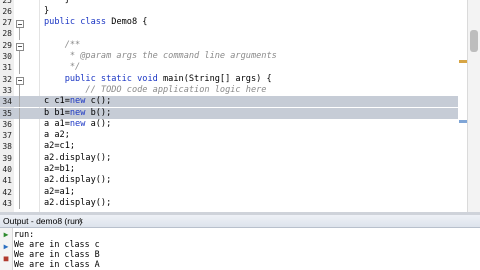 Image resolution: width=480 pixels, height=270 pixels. I want to click on line-number: 36, so click(7, 124).